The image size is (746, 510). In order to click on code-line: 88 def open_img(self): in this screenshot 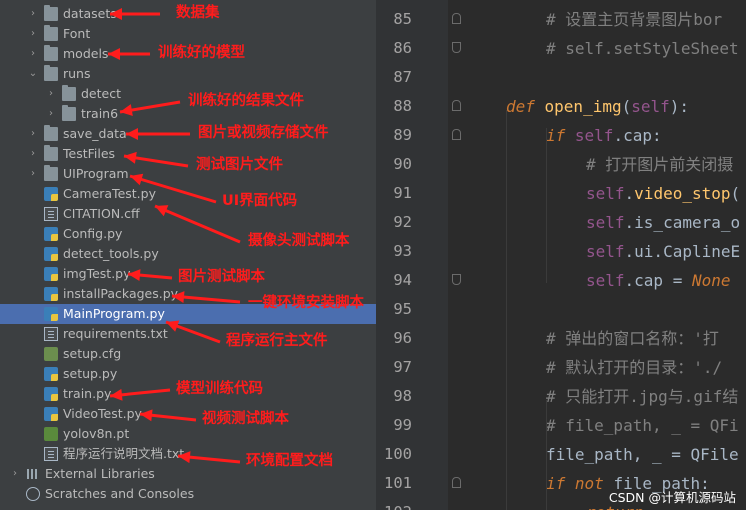, I will do `click(561, 106)`.